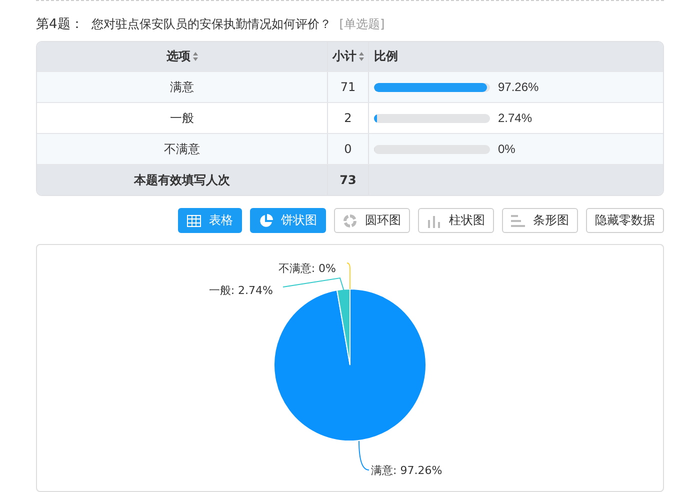  I want to click on percent-text: 97.26%, so click(518, 87).